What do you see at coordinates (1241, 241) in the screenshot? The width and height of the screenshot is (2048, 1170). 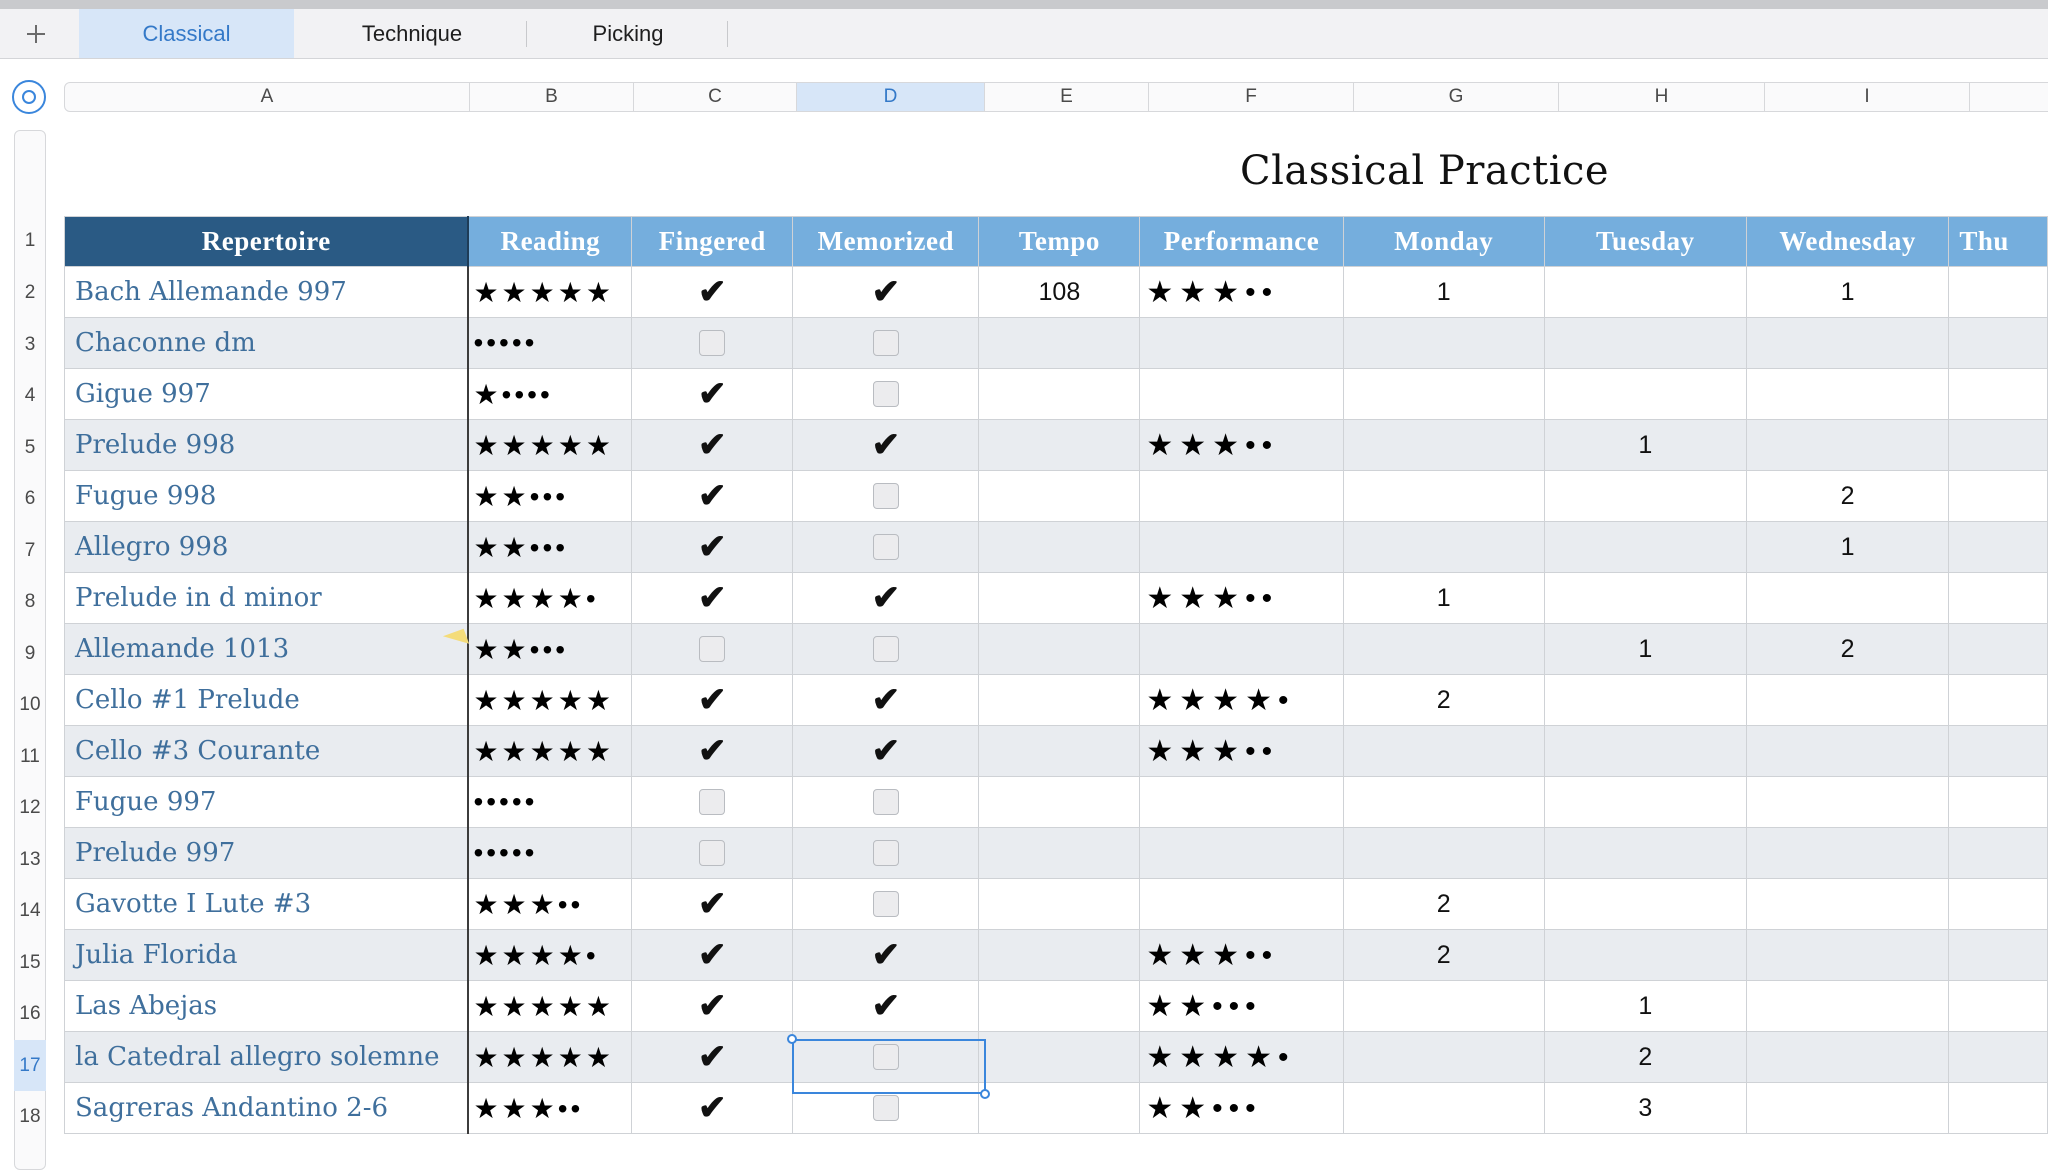 I see `header-performance: Performance` at bounding box center [1241, 241].